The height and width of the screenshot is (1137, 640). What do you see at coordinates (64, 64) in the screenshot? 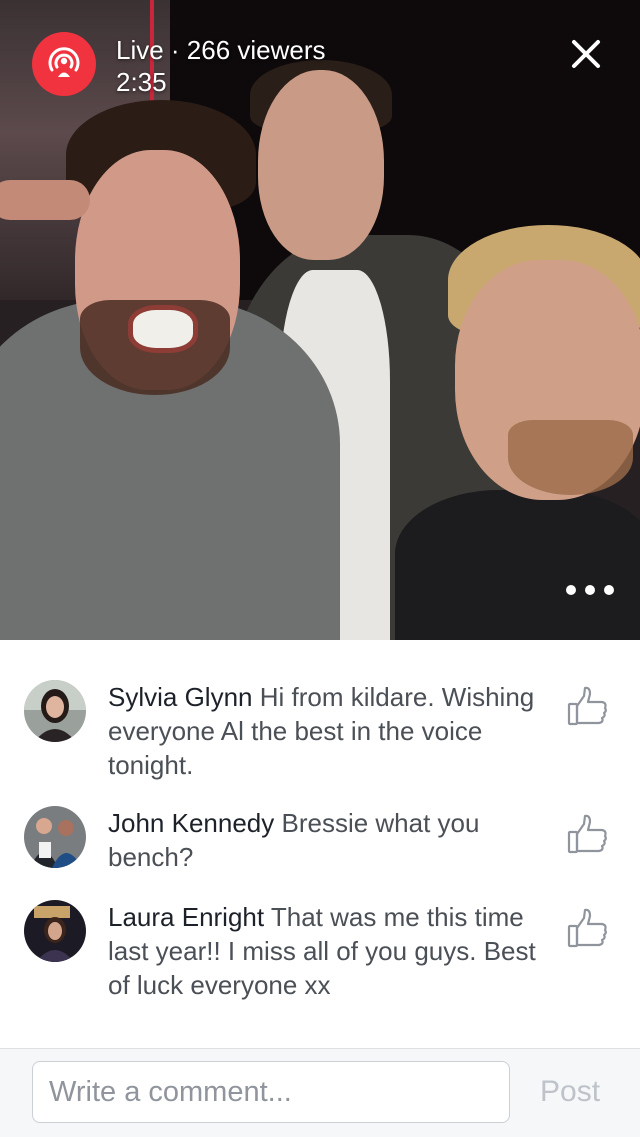
I see `live-broadcast-icon` at bounding box center [64, 64].